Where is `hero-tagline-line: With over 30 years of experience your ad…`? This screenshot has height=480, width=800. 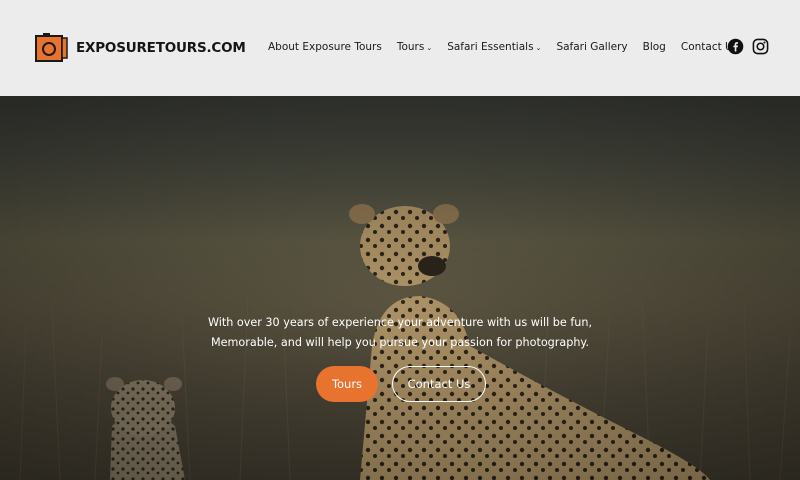 hero-tagline-line: With over 30 years of experience your ad… is located at coordinates (400, 322).